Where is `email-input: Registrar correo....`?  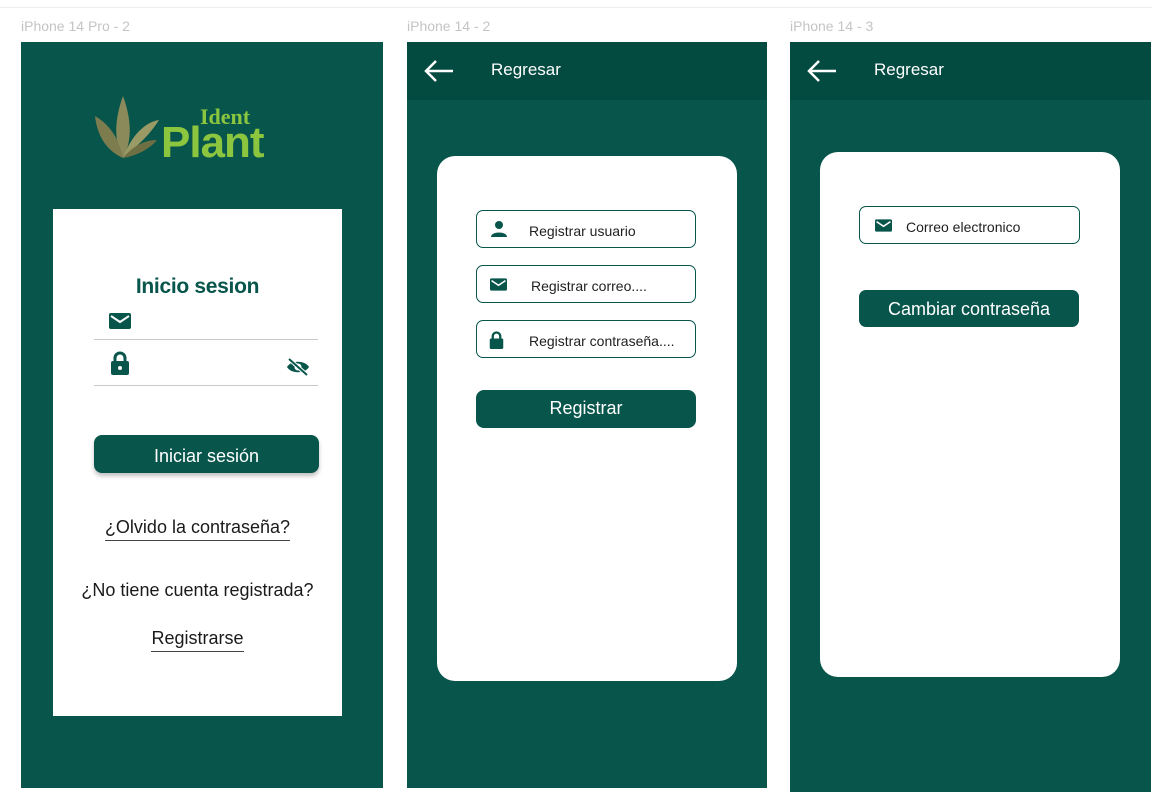
email-input: Registrar correo.... is located at coordinates (586, 284).